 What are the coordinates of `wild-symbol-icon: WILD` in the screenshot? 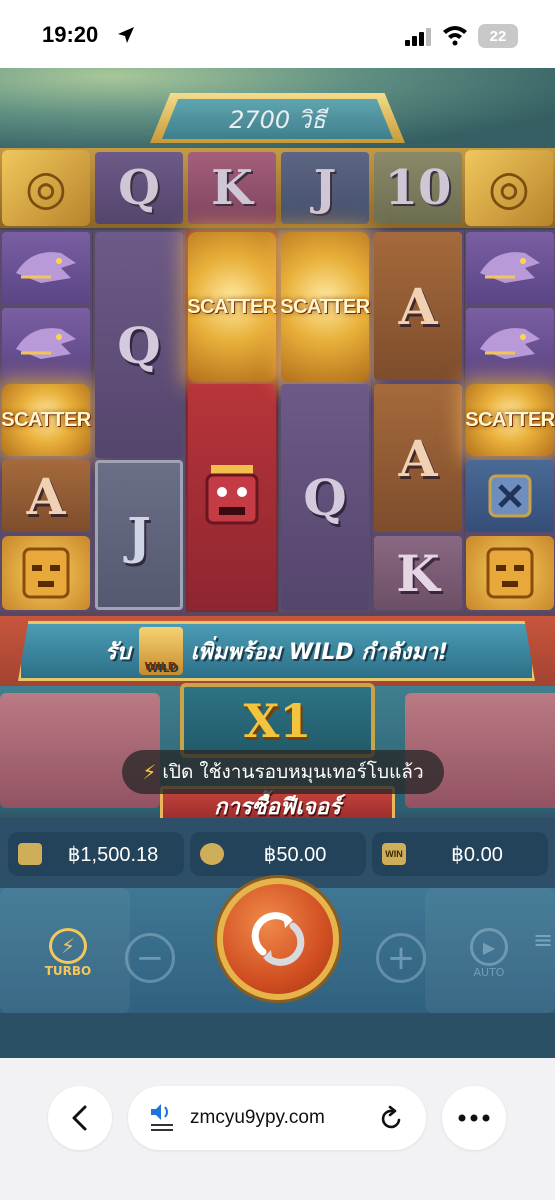 It's located at (160, 651).